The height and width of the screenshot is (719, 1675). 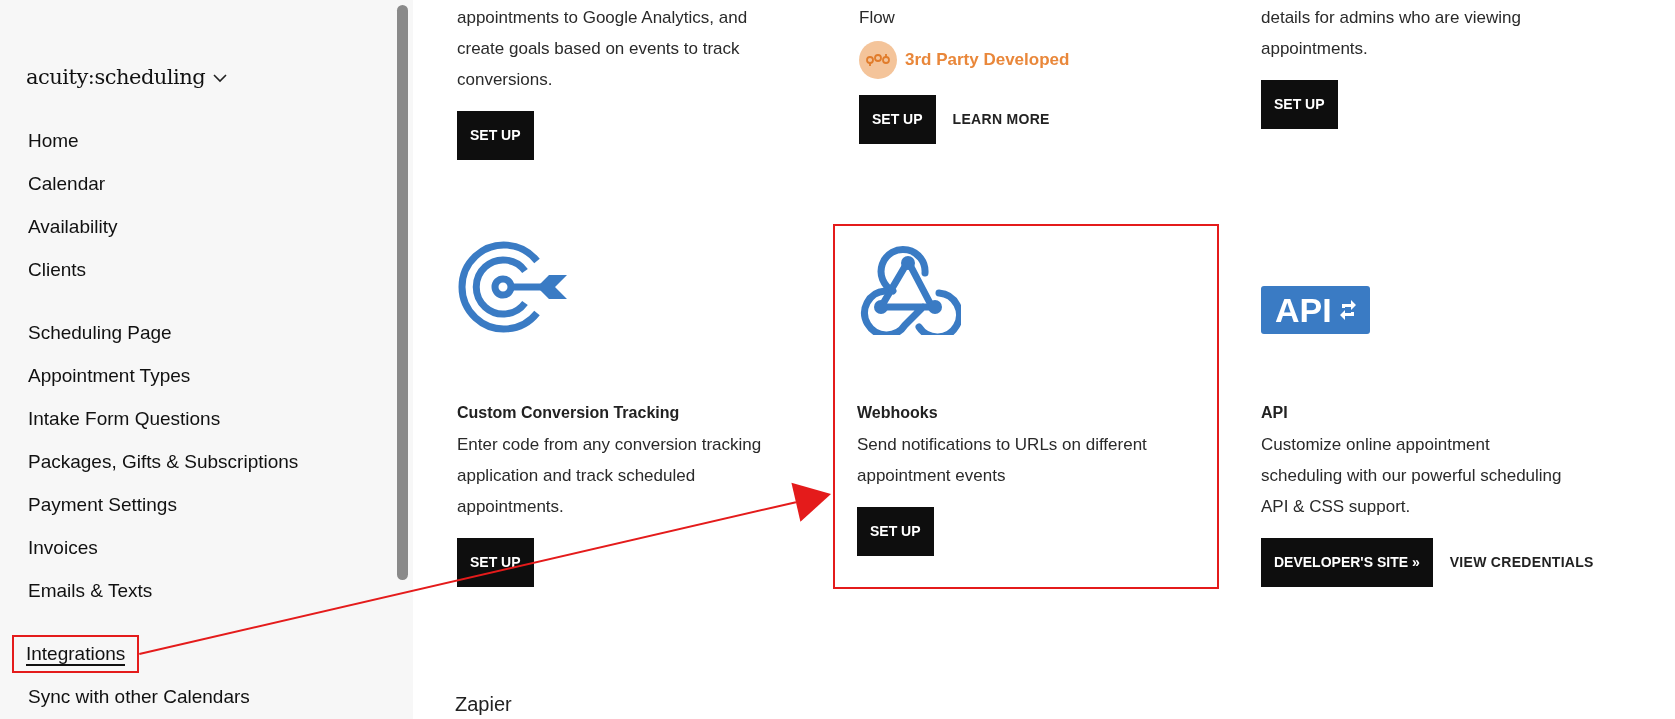 I want to click on setup-button: DEVELOPER'S SITE », so click(x=1347, y=562).